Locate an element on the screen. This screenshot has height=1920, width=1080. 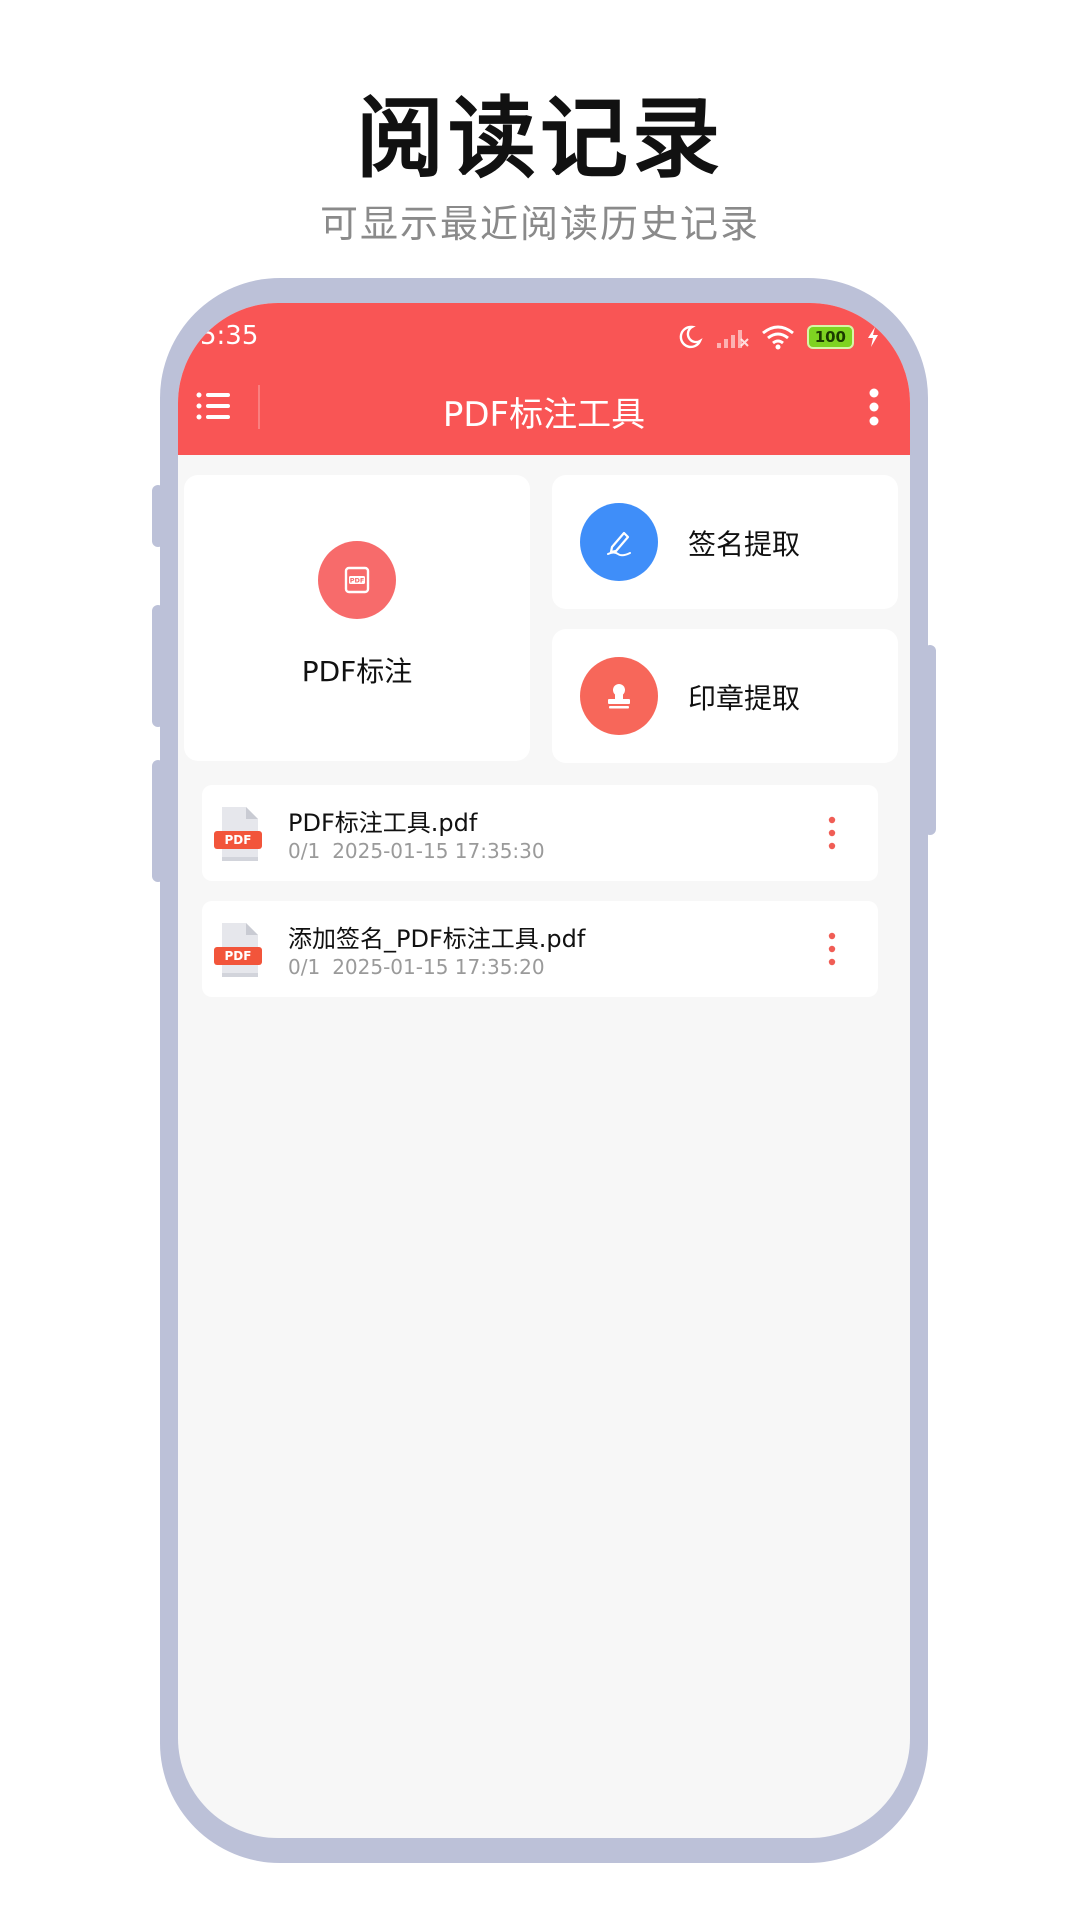
moon-icon is located at coordinates (691, 337).